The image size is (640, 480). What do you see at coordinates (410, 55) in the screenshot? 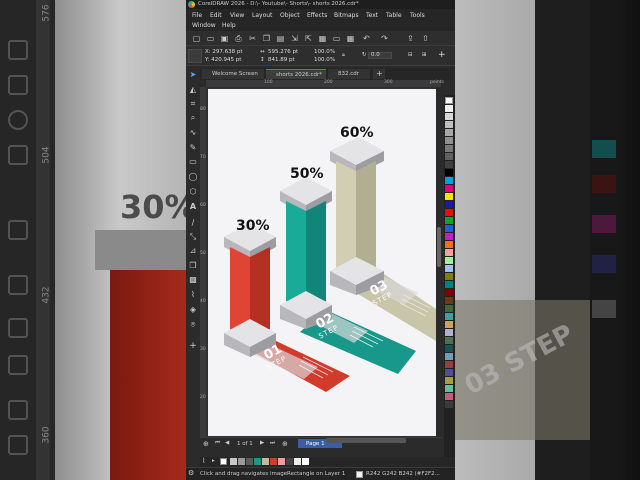
I see `align-icon: ⊟` at bounding box center [410, 55].